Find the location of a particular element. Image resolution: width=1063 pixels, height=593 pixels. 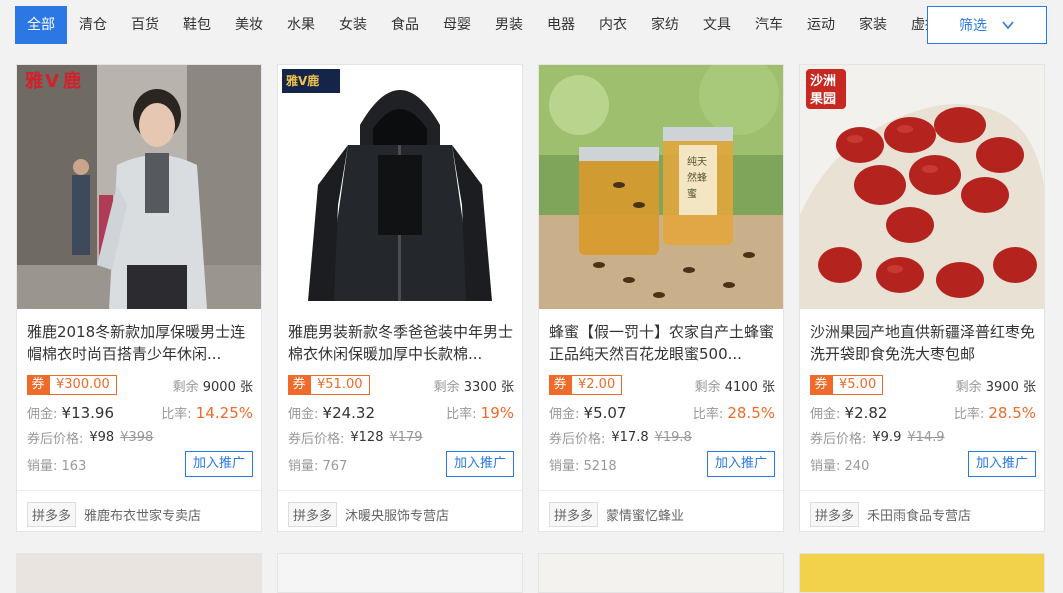

coupon-badge: 券 ¥51.00 is located at coordinates (329, 385).